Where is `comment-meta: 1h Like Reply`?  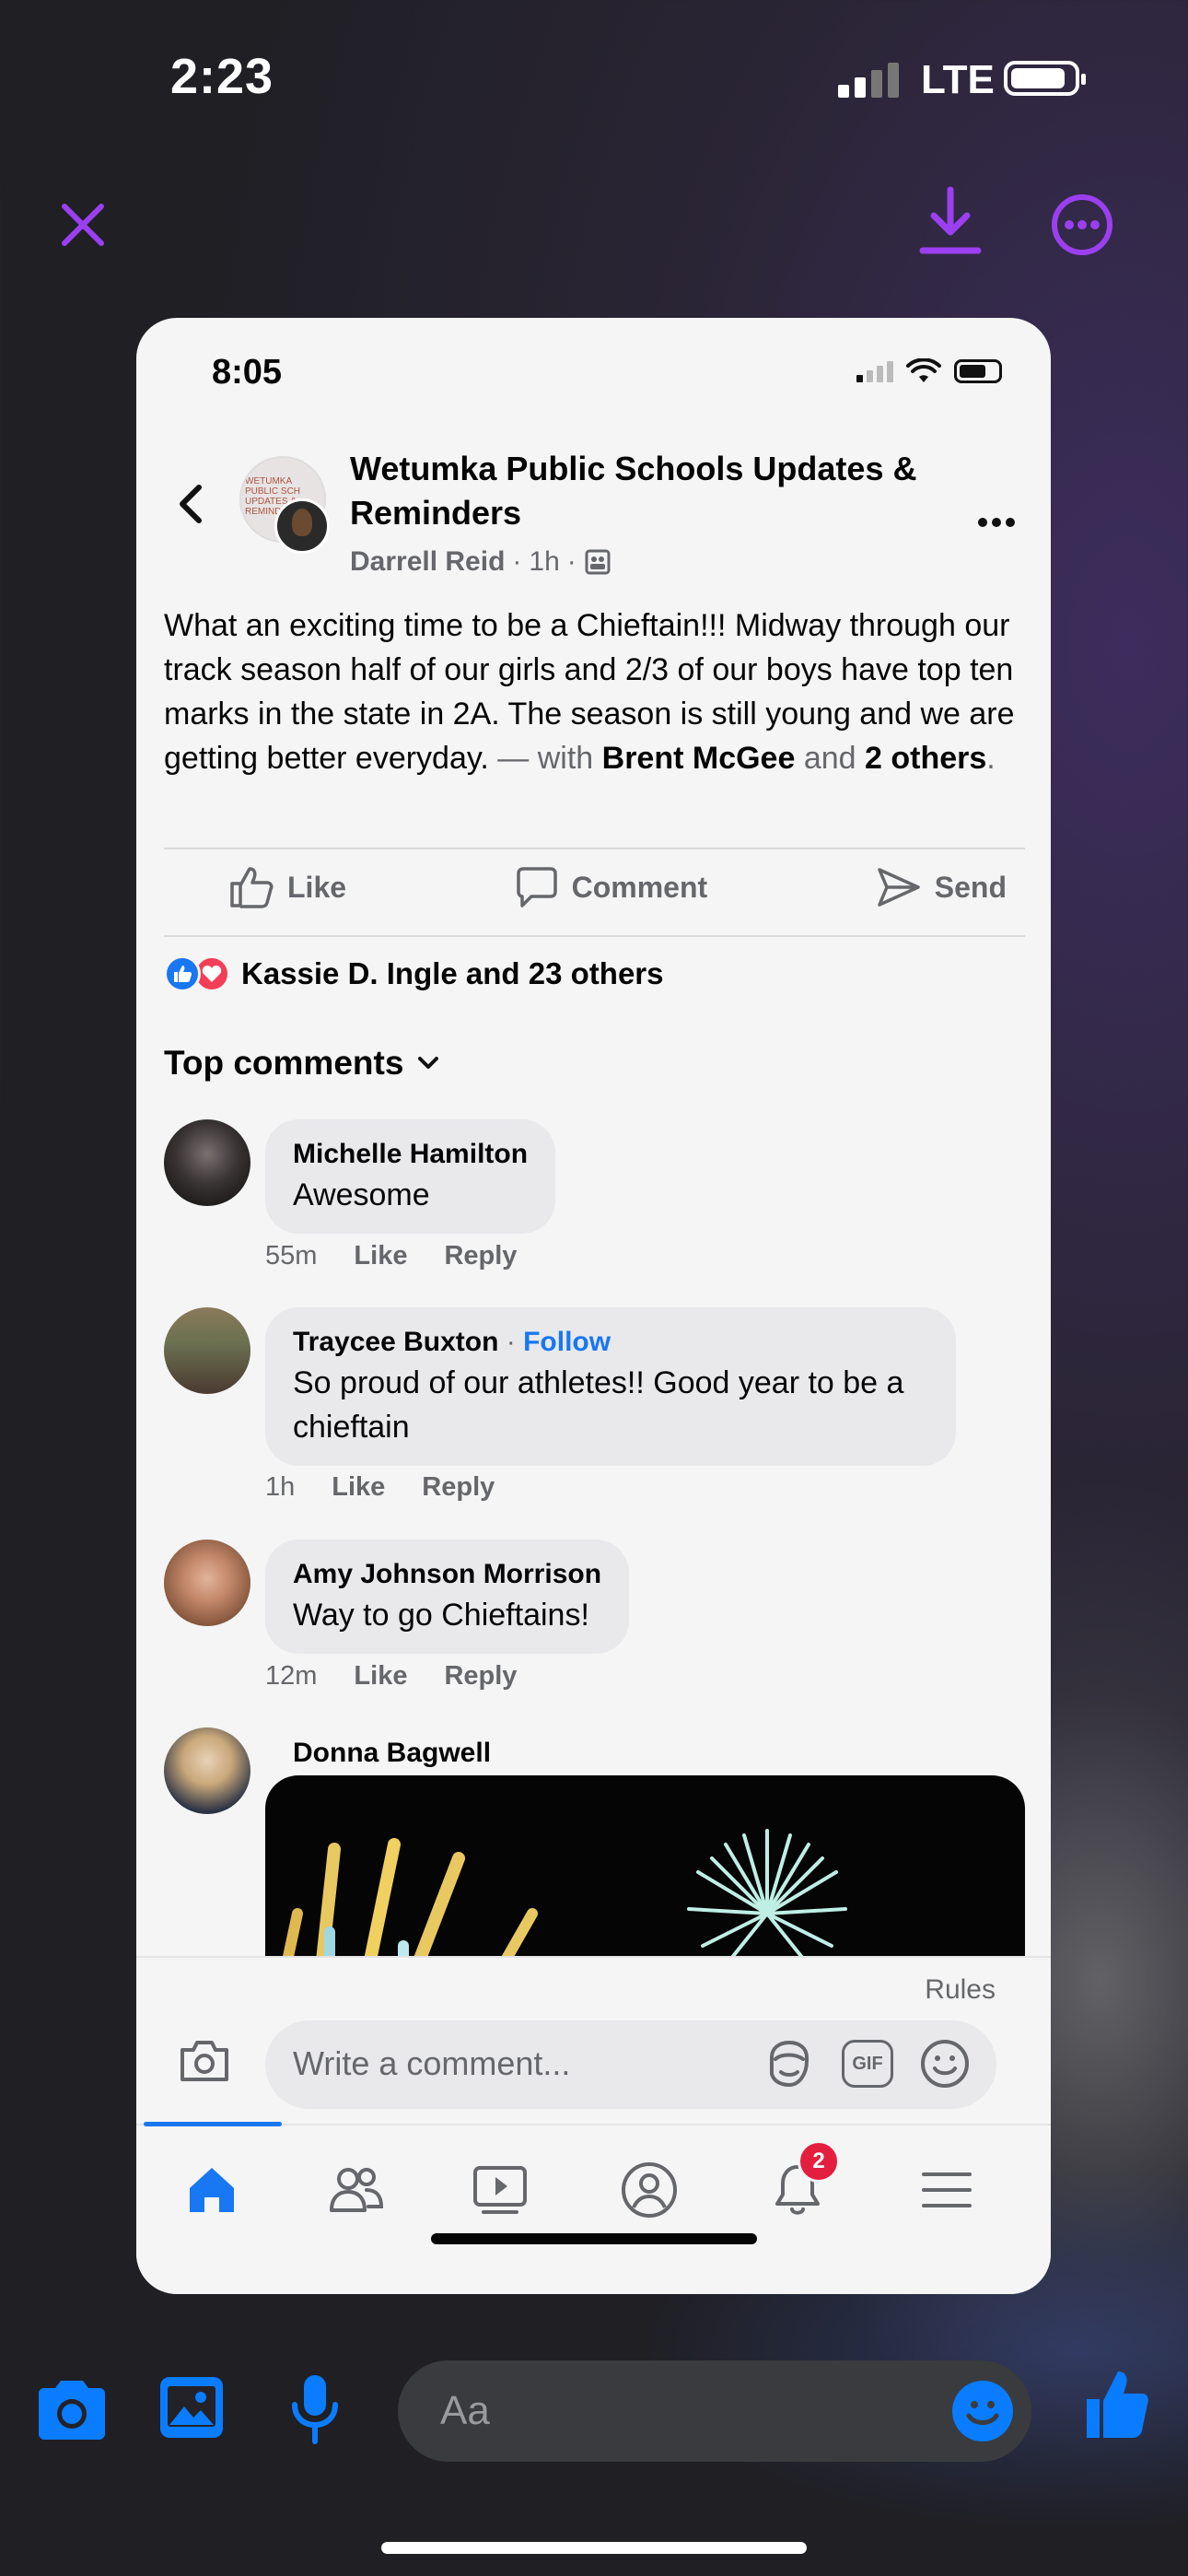 comment-meta: 1h Like Reply is located at coordinates (380, 1487).